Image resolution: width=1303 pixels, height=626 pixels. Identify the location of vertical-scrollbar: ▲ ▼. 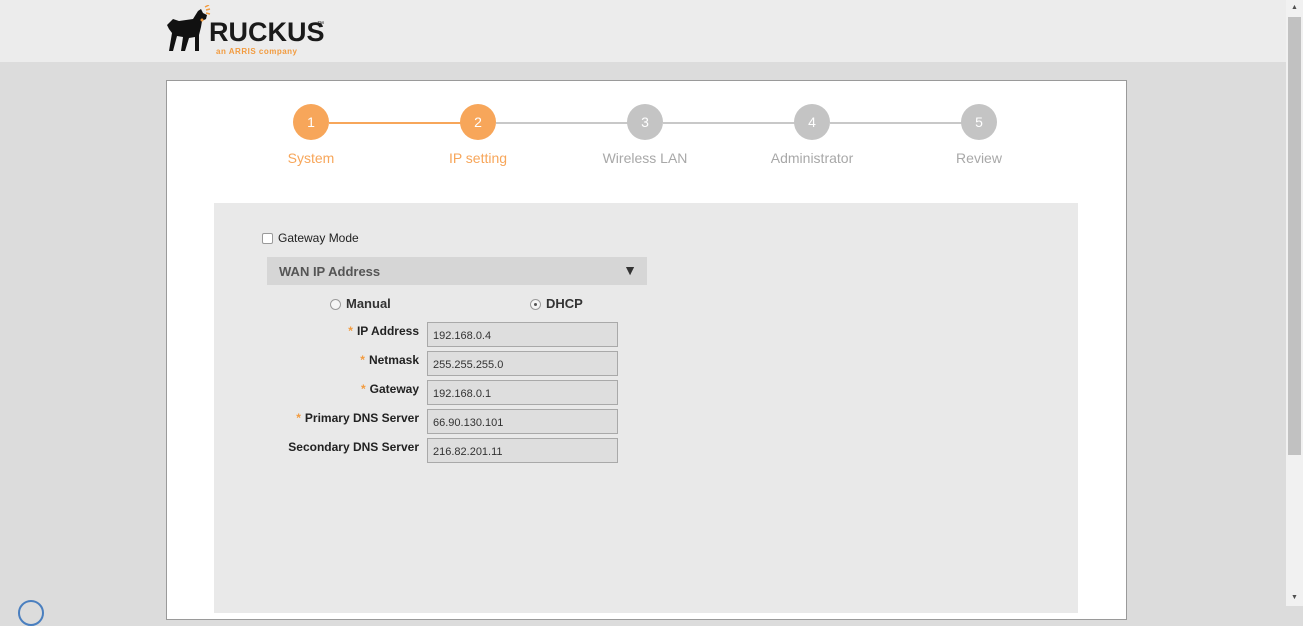
(1294, 303).